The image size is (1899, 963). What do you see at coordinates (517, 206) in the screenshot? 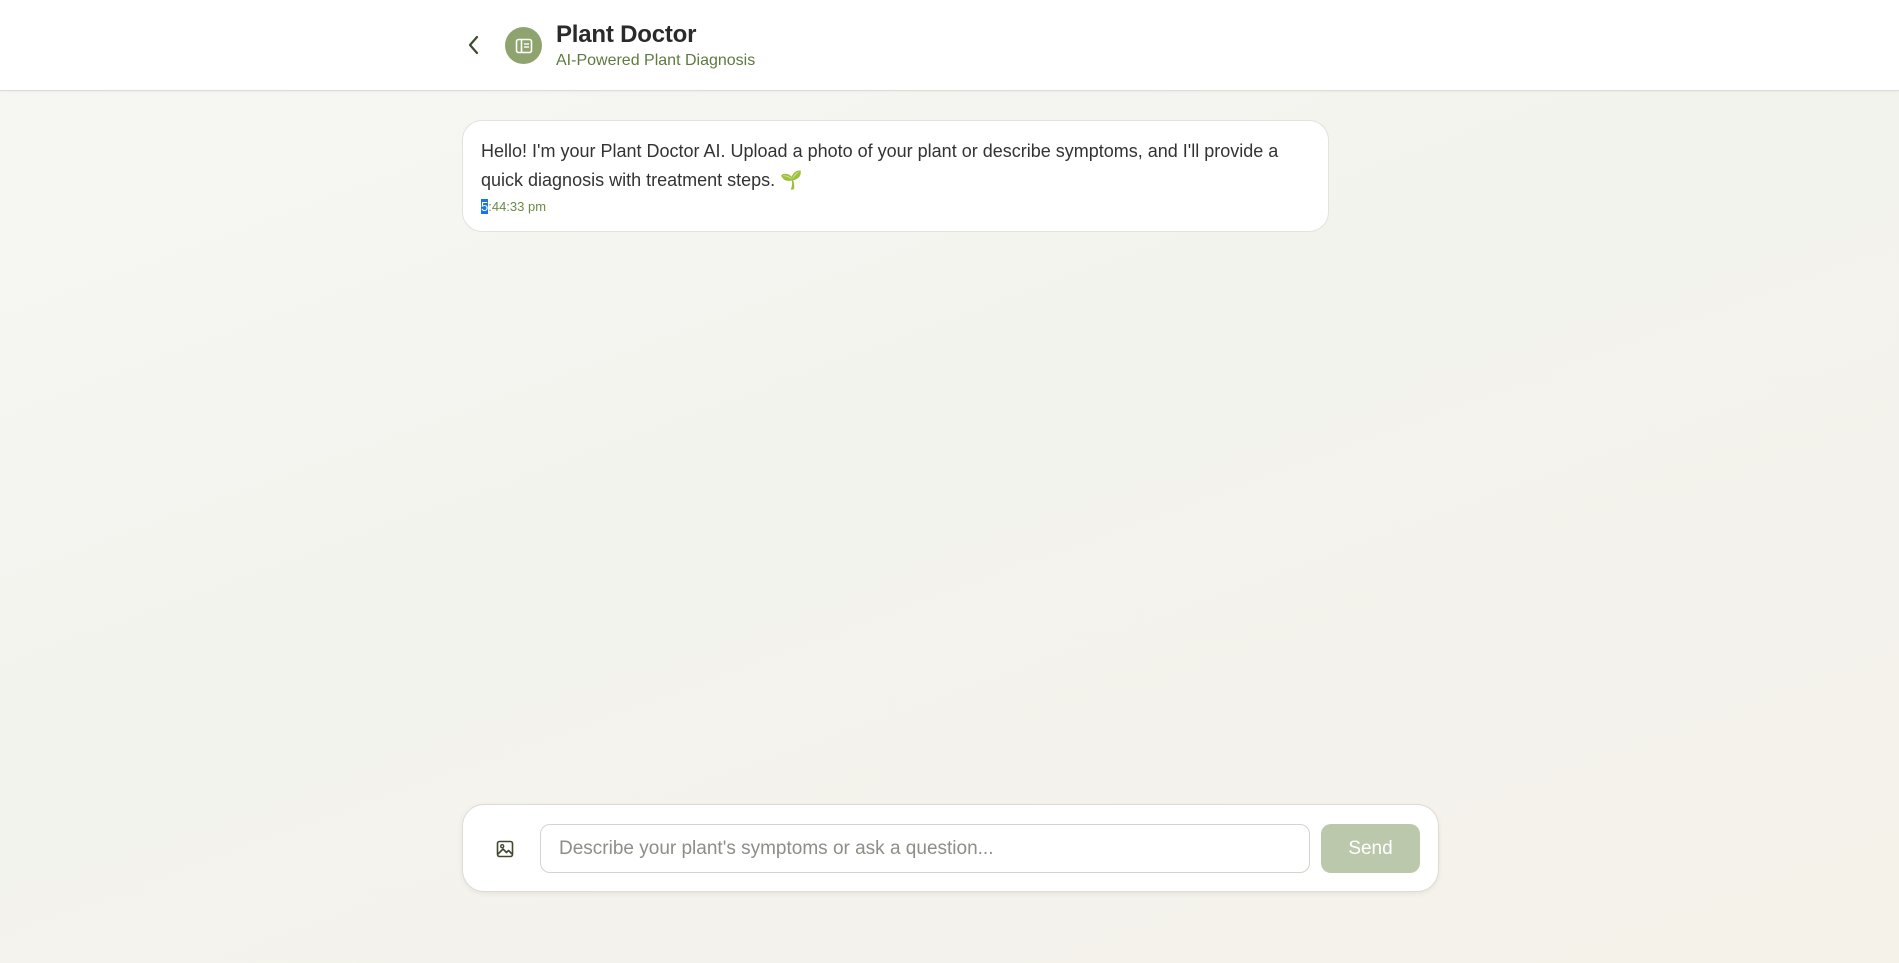
I see `timestamp-text: :44:33 pm` at bounding box center [517, 206].